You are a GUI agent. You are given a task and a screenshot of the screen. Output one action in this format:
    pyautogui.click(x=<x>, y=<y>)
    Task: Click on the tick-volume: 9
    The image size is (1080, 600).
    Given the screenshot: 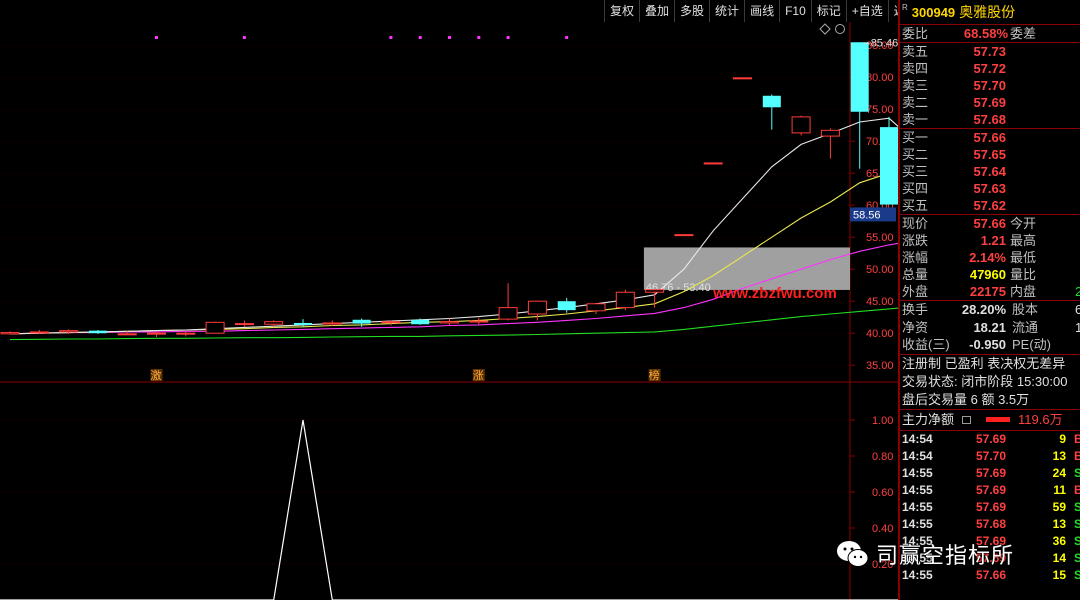 What is the action you would take?
    pyautogui.click(x=1062, y=438)
    